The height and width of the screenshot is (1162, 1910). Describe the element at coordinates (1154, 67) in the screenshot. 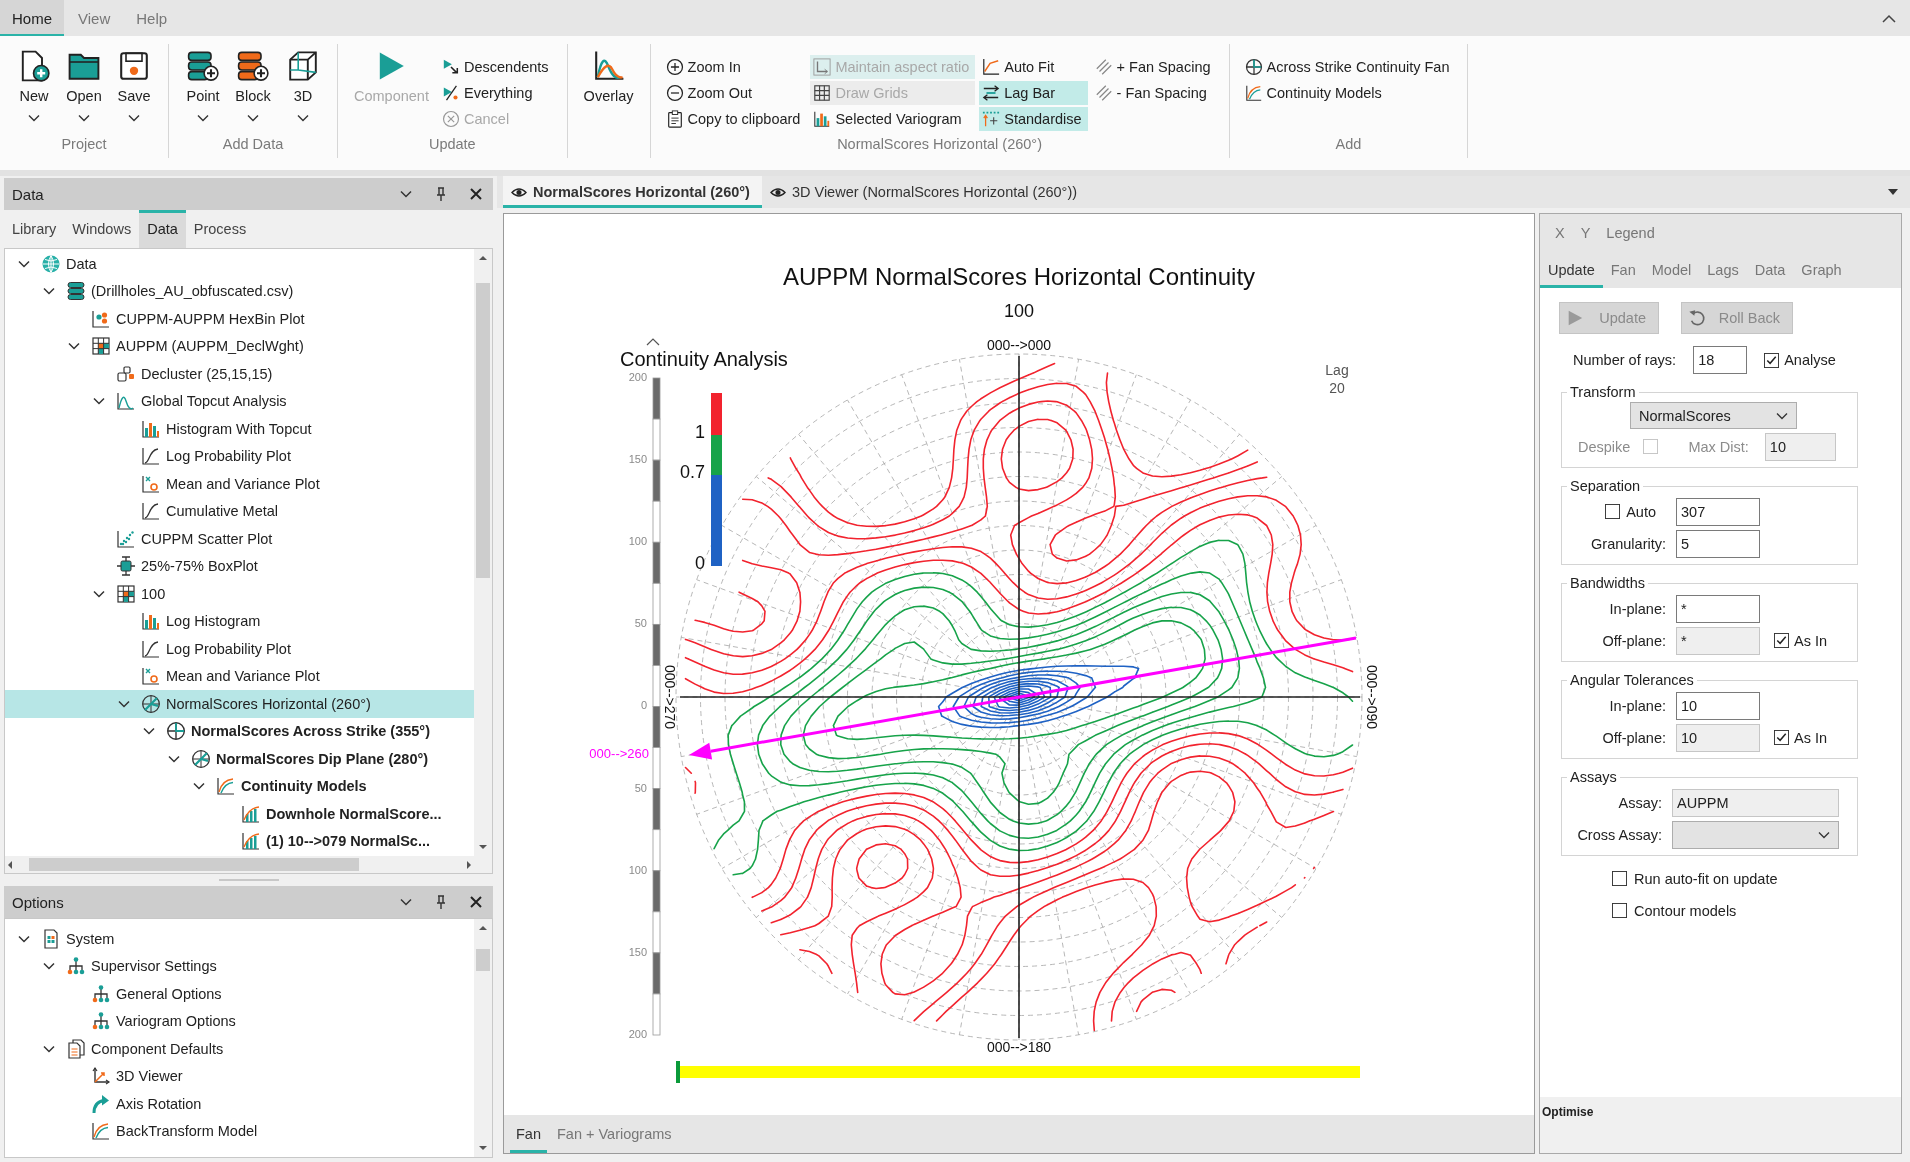

I see `ribbon-button: + Fan Spacing` at that location.